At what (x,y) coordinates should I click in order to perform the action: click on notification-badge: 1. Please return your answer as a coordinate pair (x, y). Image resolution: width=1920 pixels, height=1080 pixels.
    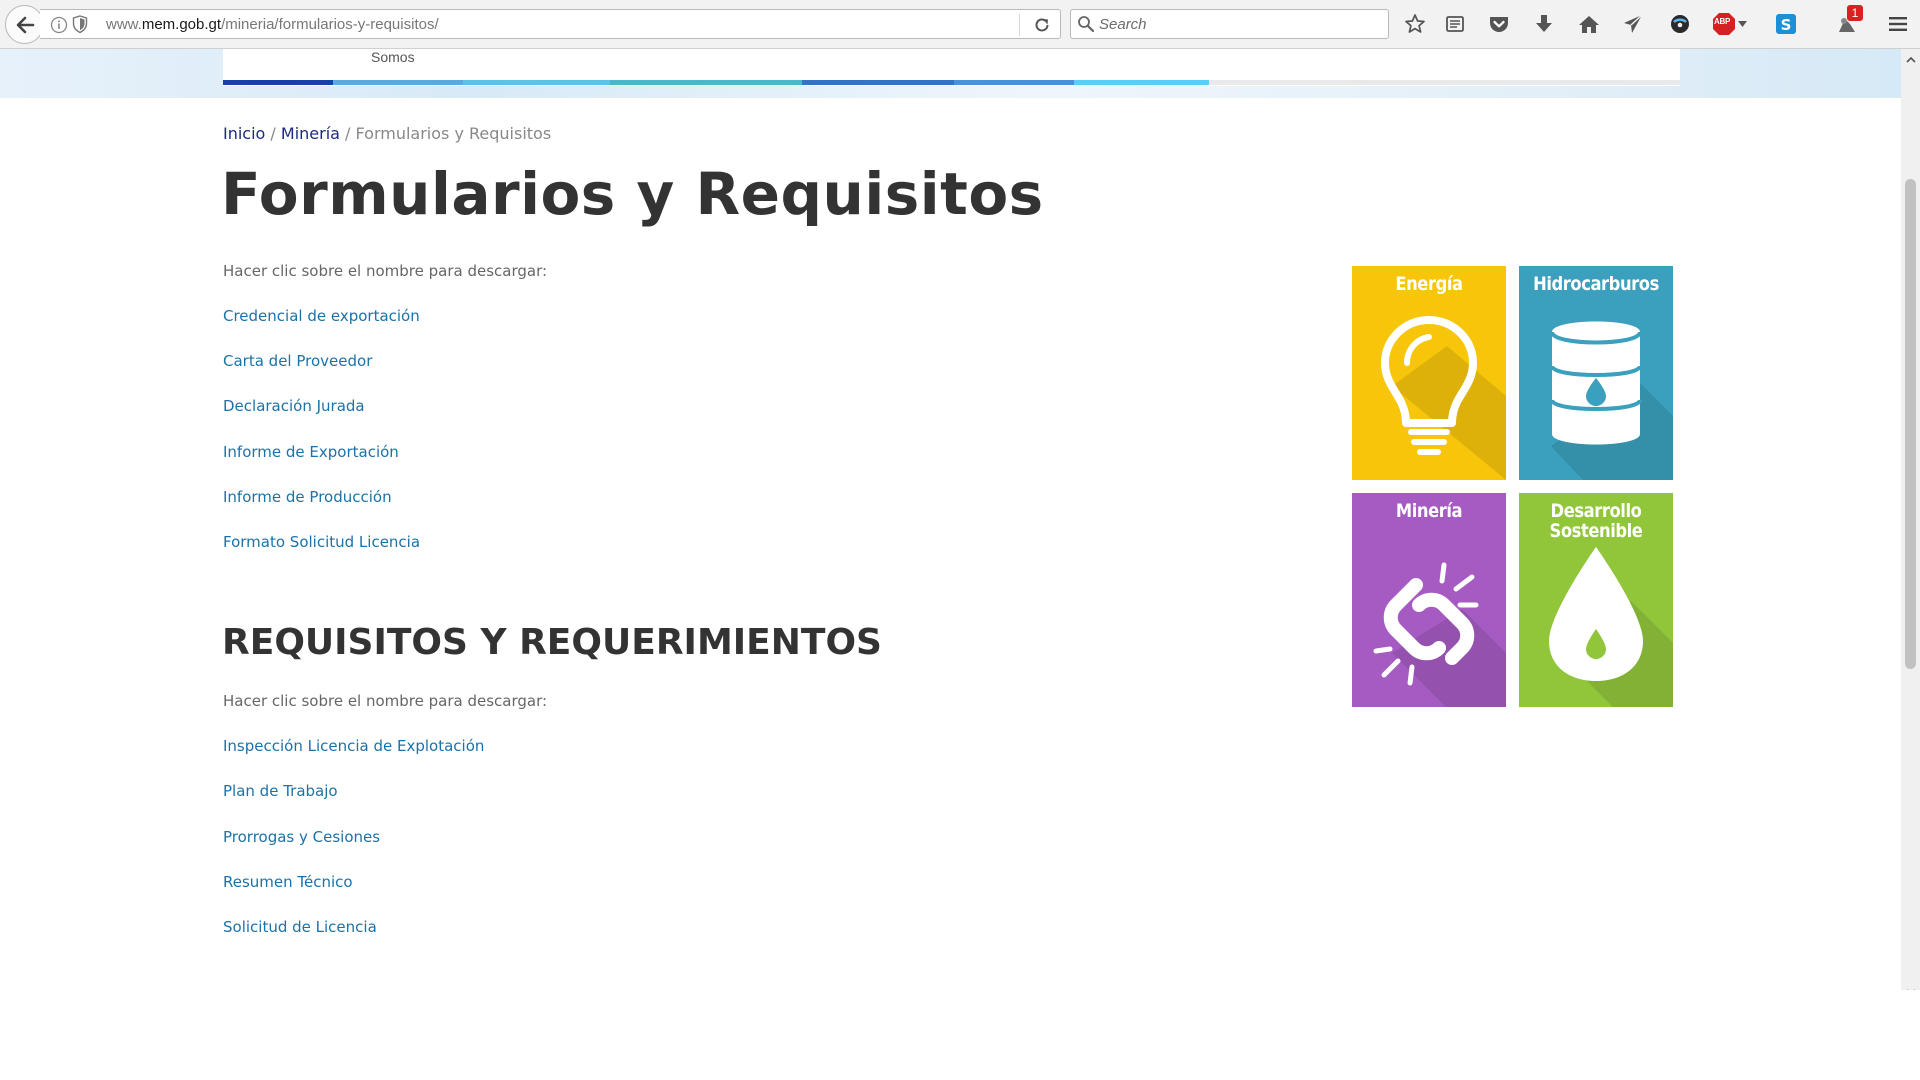
    Looking at the image, I should click on (1855, 13).